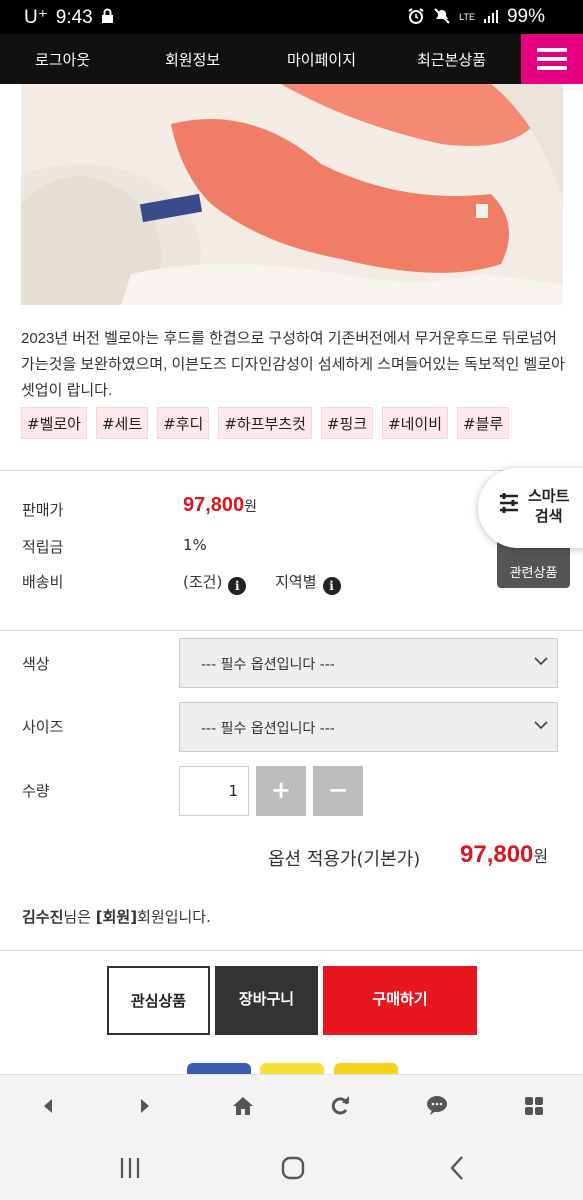 The image size is (583, 1200). What do you see at coordinates (268, 729) in the screenshot?
I see `size-select-value: --- 필수 옵션입니다 ---` at bounding box center [268, 729].